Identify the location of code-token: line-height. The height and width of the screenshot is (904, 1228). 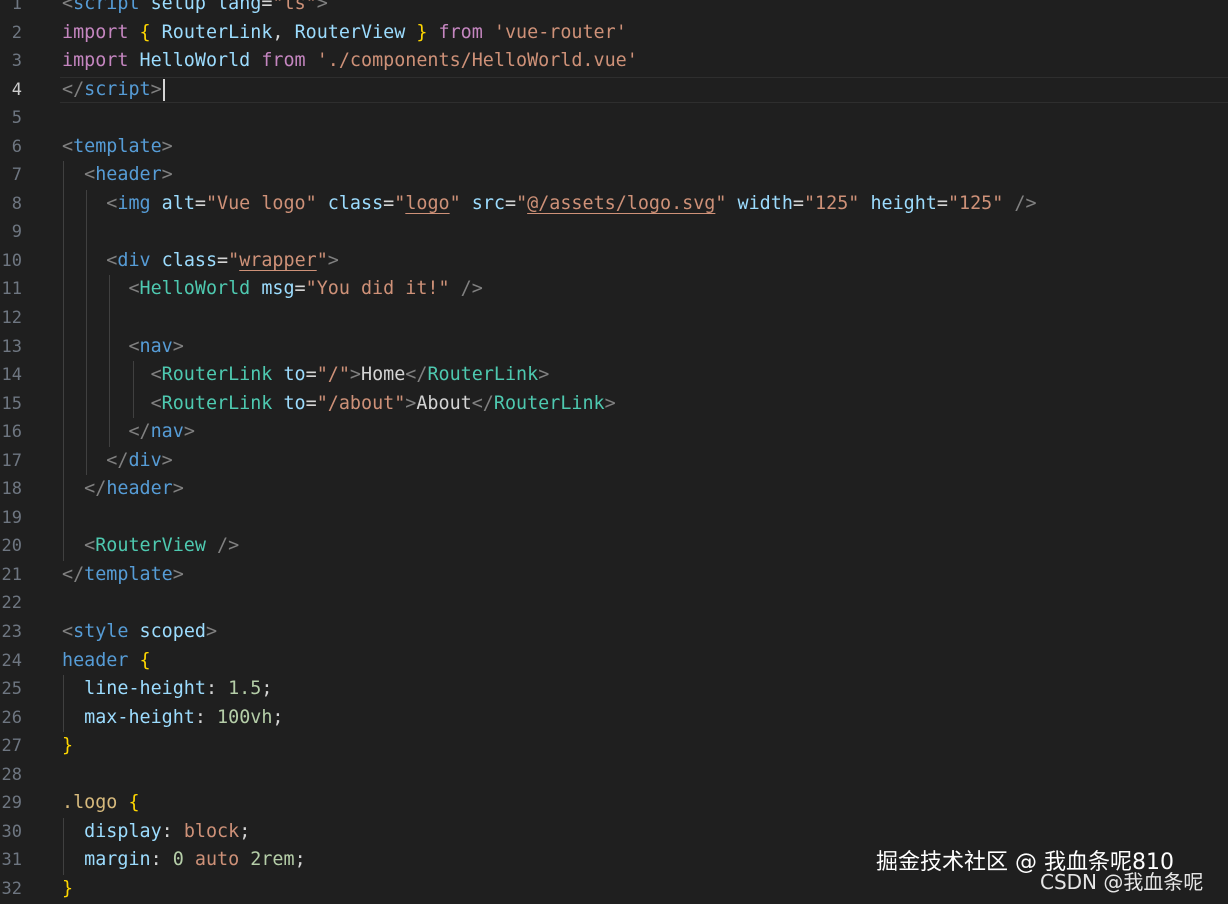
(145, 689).